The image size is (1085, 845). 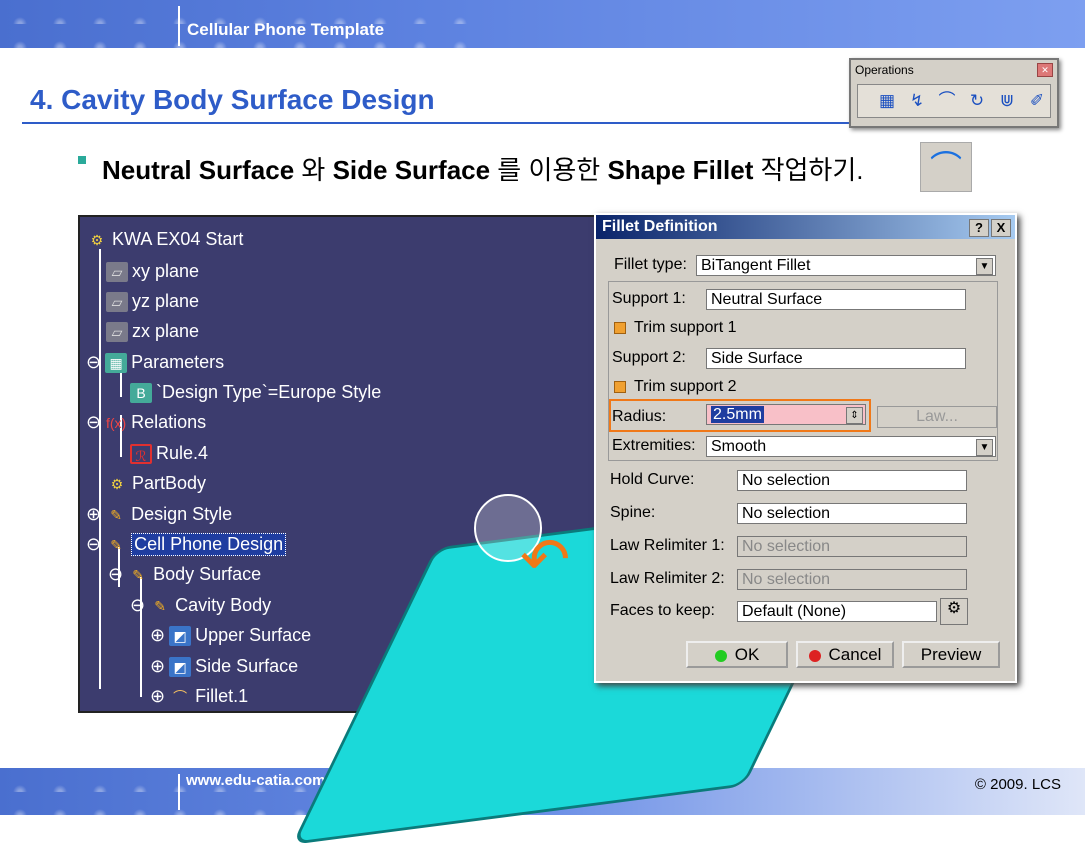 What do you see at coordinates (313, 170) in the screenshot?
I see `bullet-text-1: 와` at bounding box center [313, 170].